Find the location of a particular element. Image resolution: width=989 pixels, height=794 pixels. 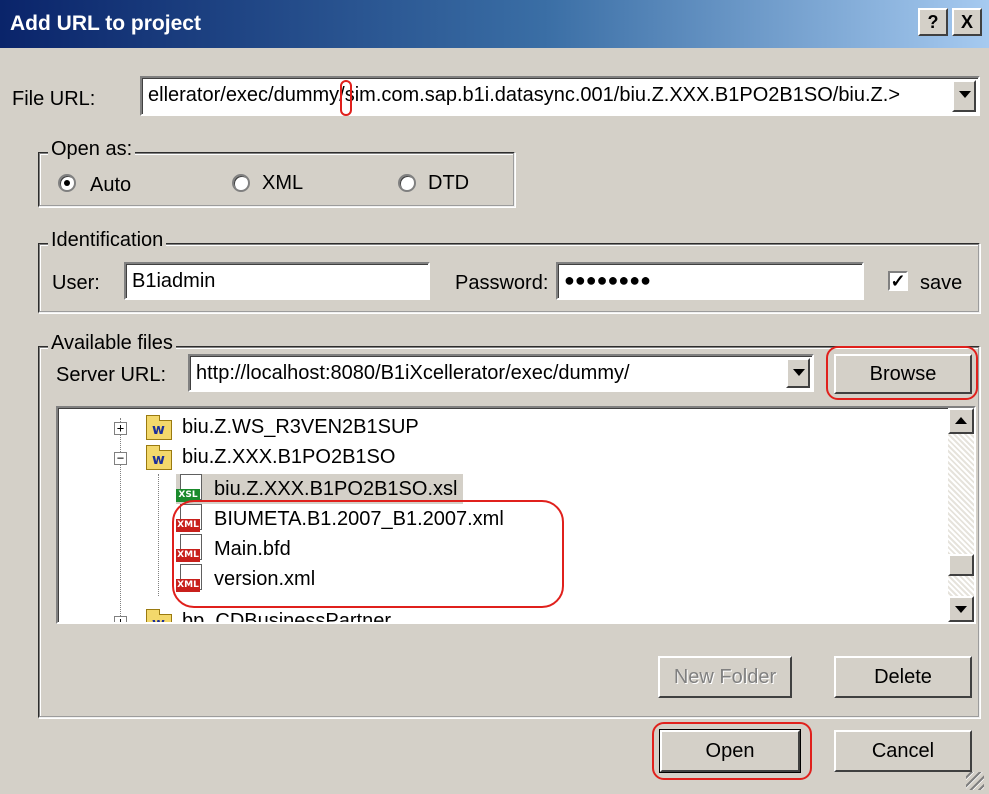

password-label: Password: is located at coordinates (502, 283).